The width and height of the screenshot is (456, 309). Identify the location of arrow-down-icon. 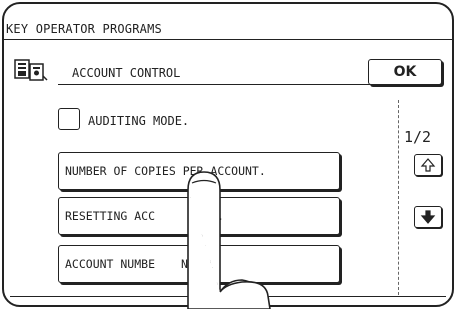
(428, 217).